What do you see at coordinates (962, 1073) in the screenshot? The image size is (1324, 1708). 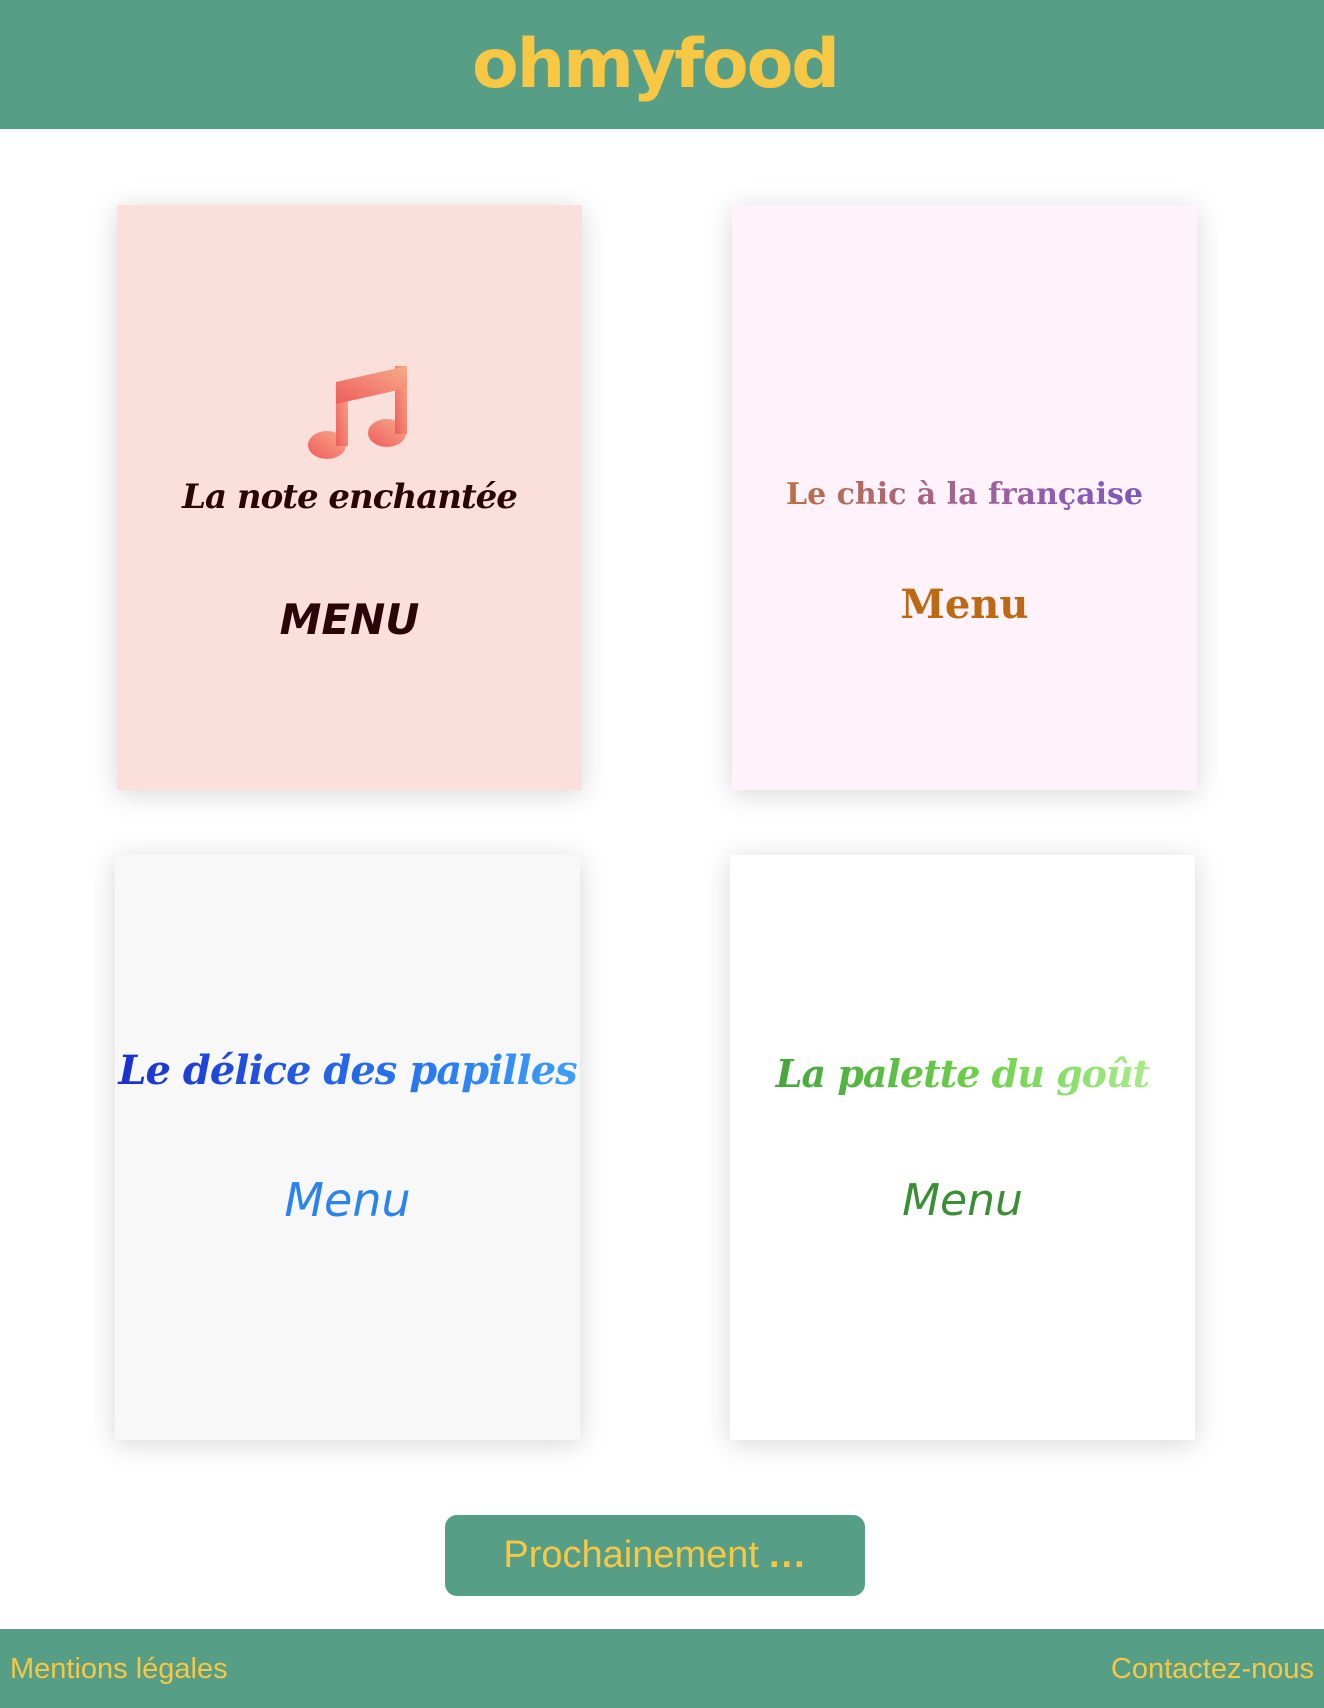 I see `restaurant-name: La palette du goût` at bounding box center [962, 1073].